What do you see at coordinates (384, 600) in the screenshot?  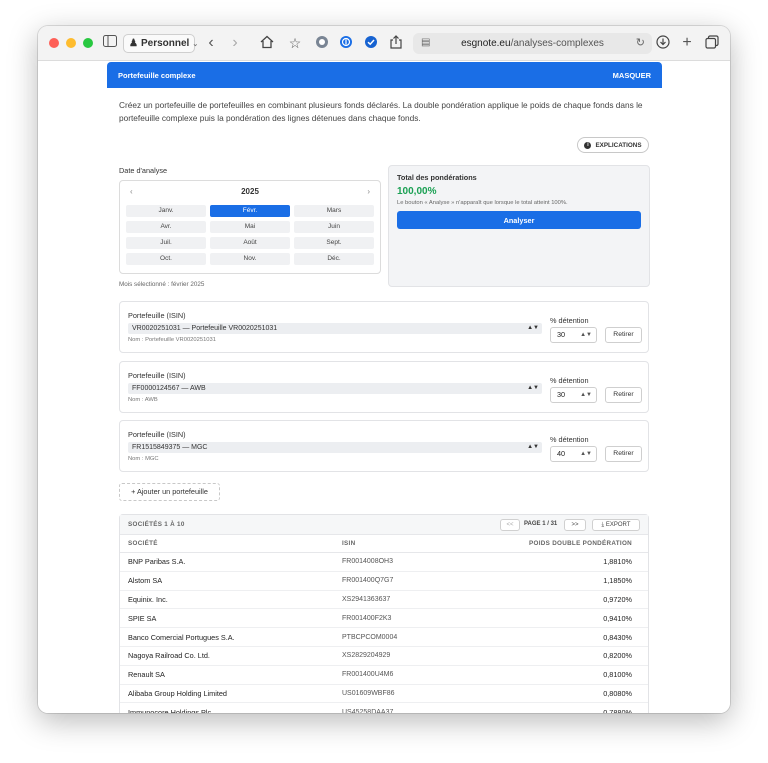 I see `table-row: Equinix. Inc. XS2941363637 0,9720%` at bounding box center [384, 600].